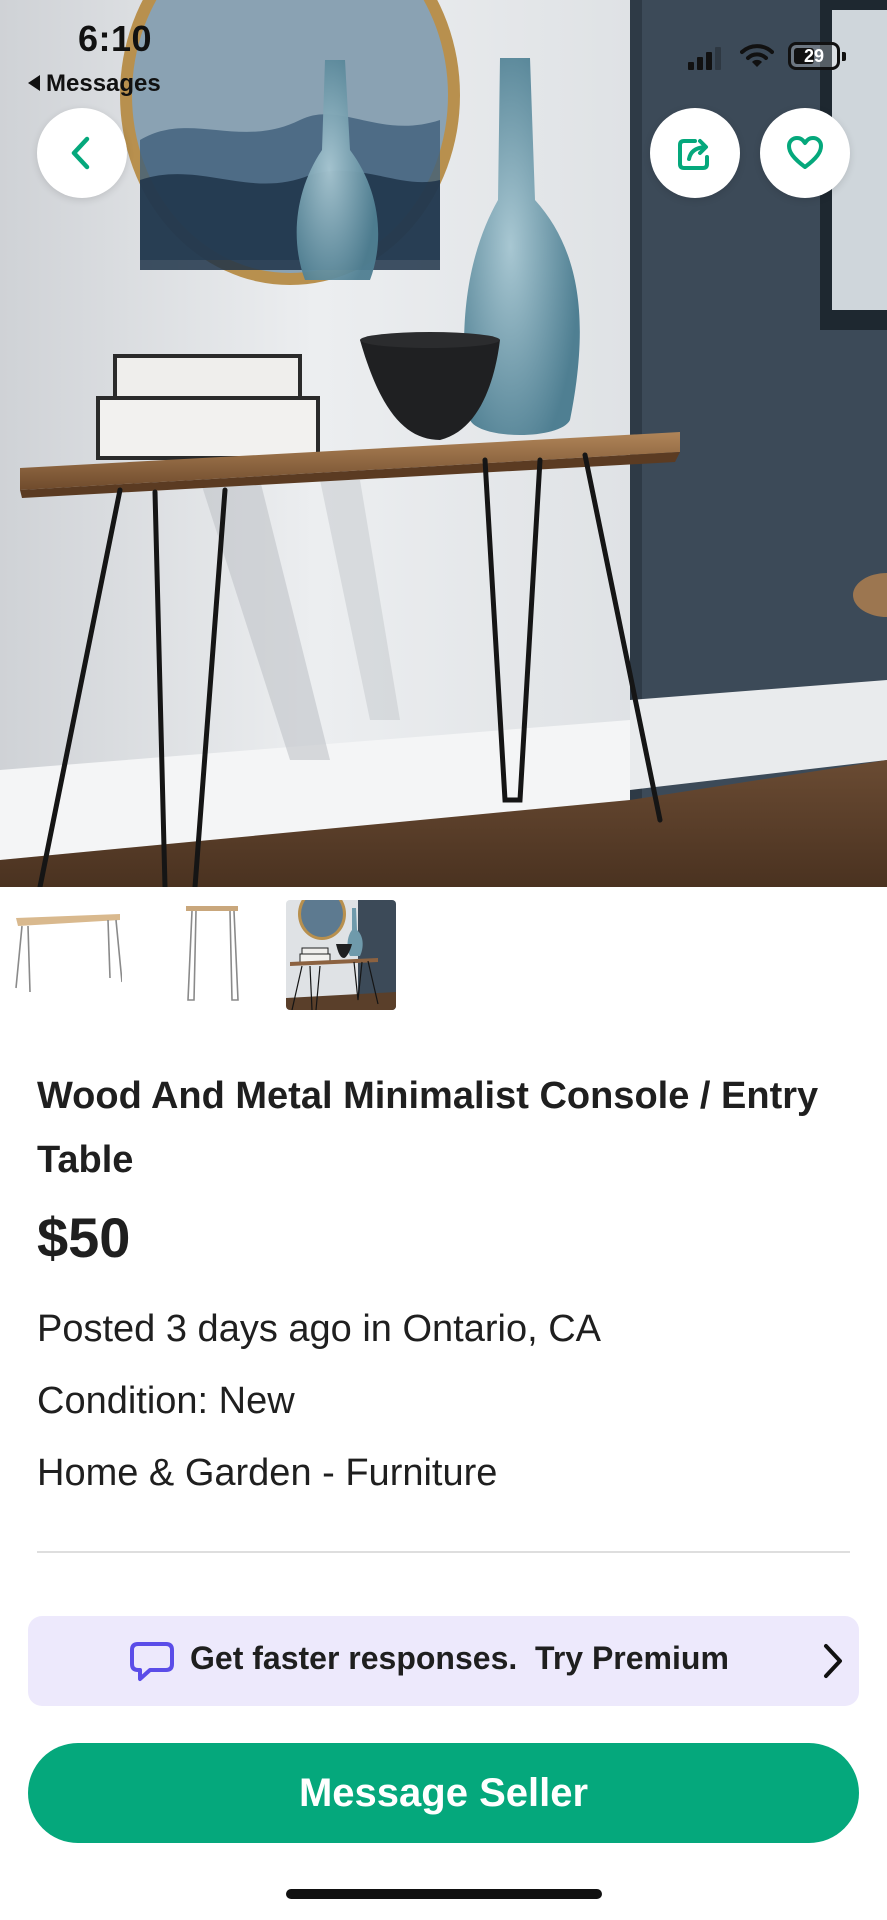  I want to click on cellular-signal-icon, so click(705, 58).